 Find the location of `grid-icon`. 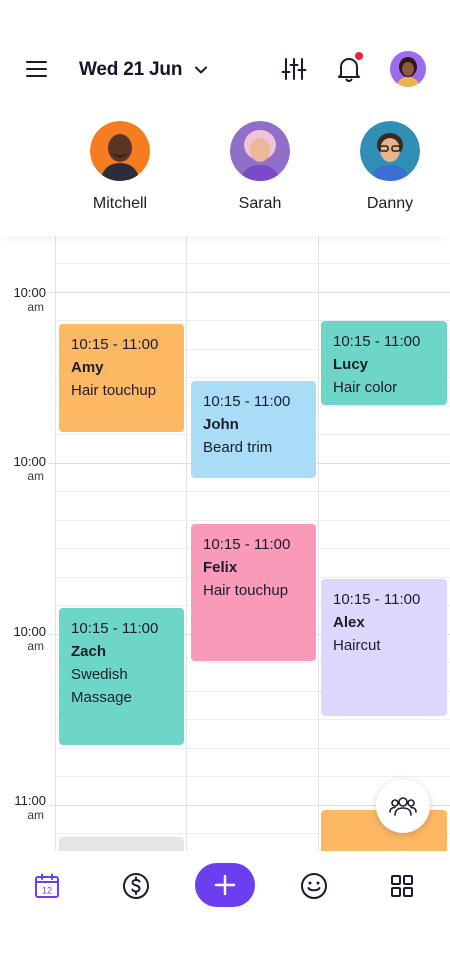

grid-icon is located at coordinates (402, 886).